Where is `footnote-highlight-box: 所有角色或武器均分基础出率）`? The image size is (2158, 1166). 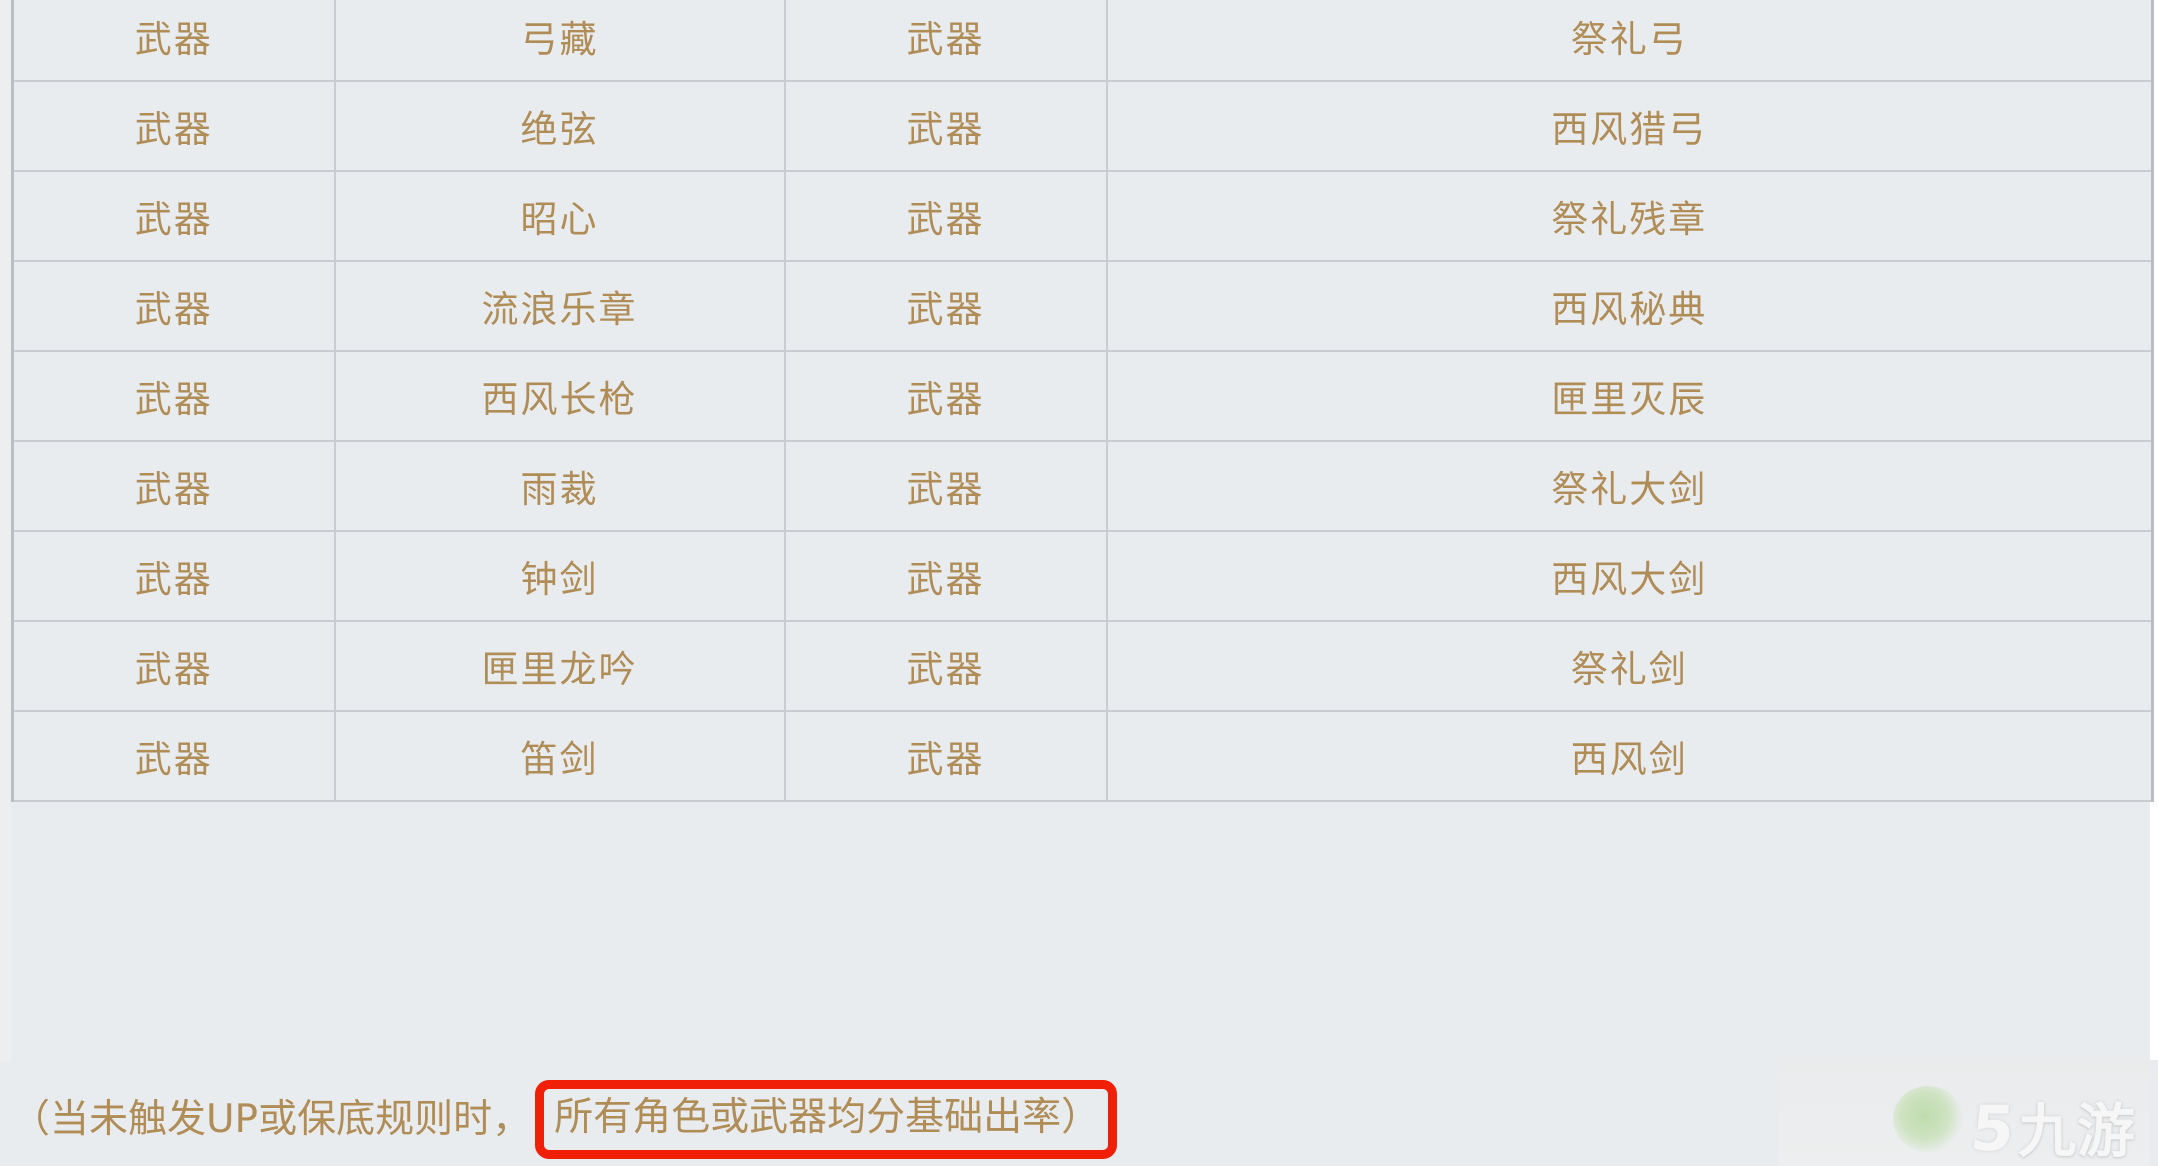 footnote-highlight-box: 所有角色或武器均分基础出率） is located at coordinates (826, 1119).